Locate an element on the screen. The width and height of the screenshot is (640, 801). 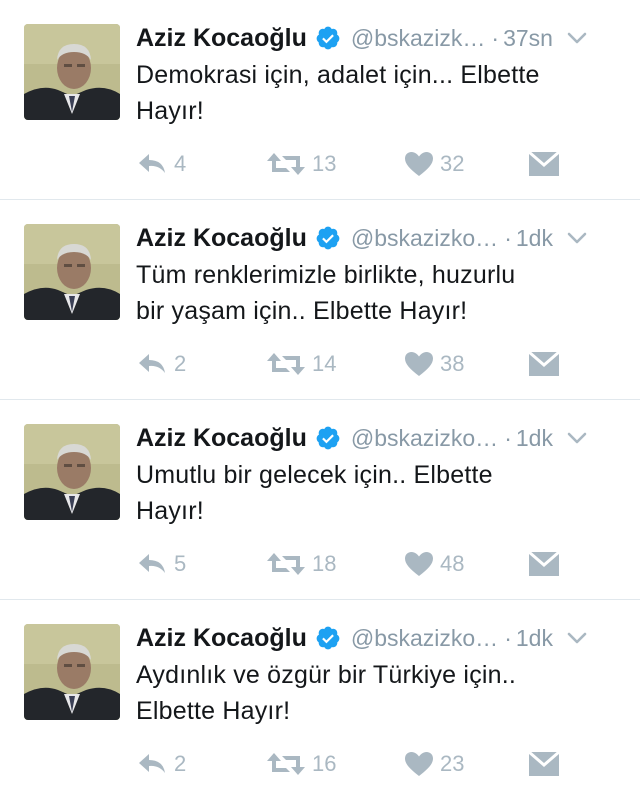
reply-button: 5 is located at coordinates (161, 564).